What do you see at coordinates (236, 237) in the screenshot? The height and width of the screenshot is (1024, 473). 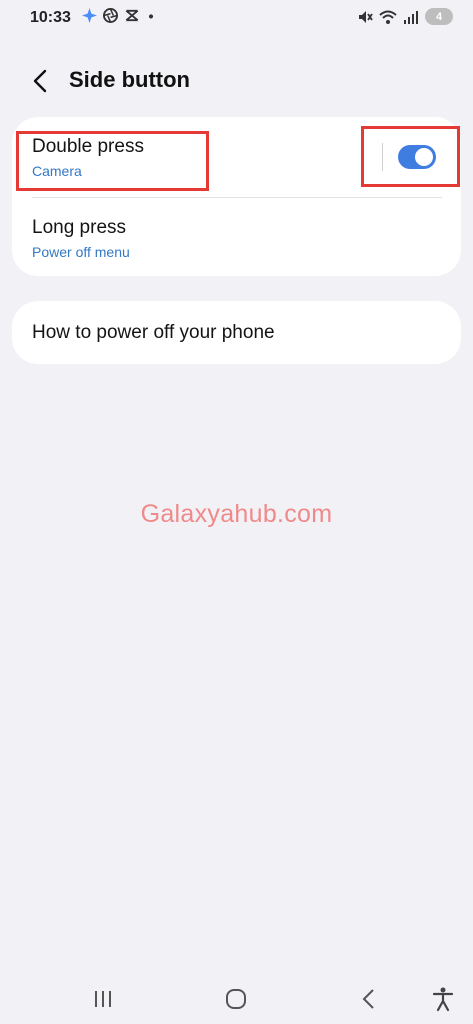 I see `long-press-row: Long press Power off menu` at bounding box center [236, 237].